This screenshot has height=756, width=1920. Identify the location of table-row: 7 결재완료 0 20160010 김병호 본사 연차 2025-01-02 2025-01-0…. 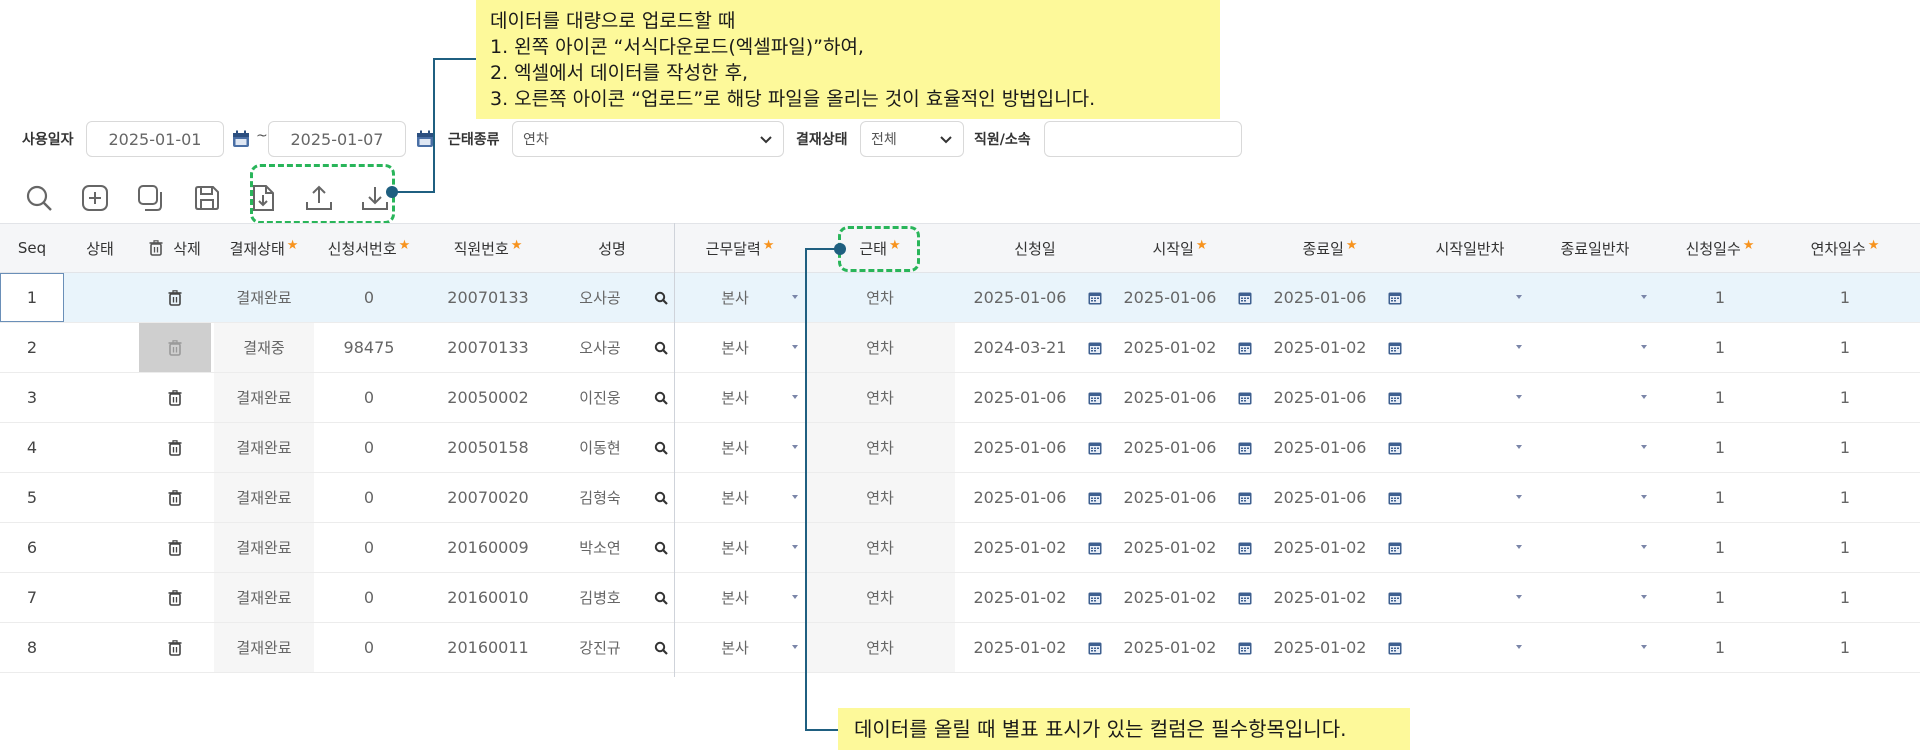
(960, 598).